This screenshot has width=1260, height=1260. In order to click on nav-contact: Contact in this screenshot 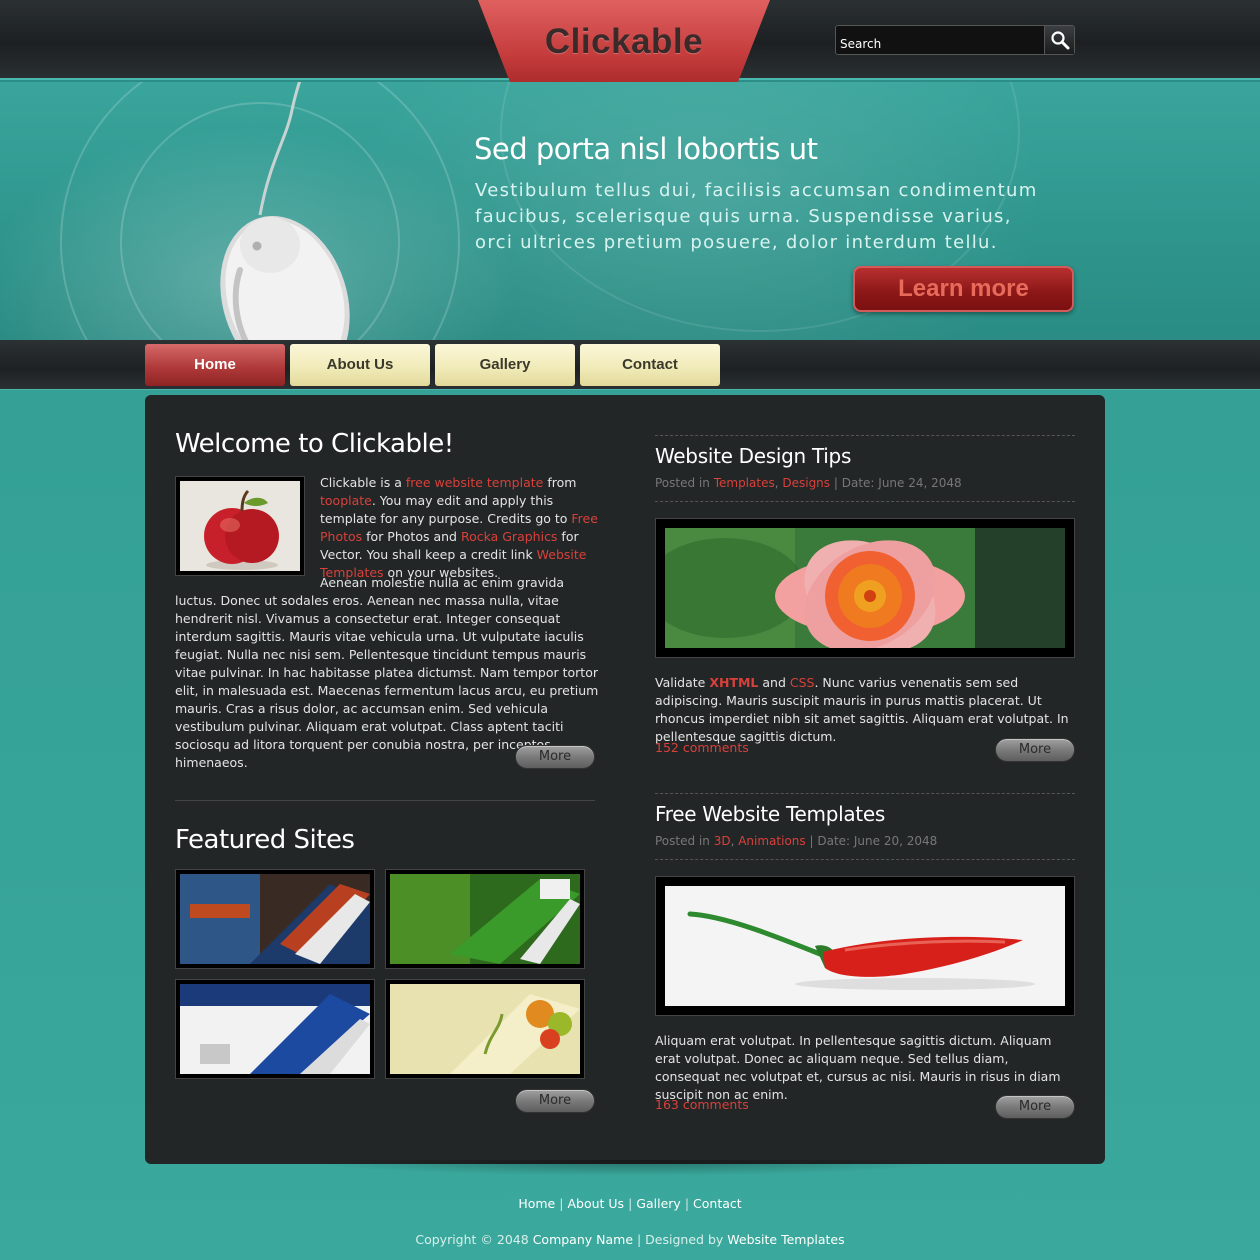, I will do `click(650, 365)`.